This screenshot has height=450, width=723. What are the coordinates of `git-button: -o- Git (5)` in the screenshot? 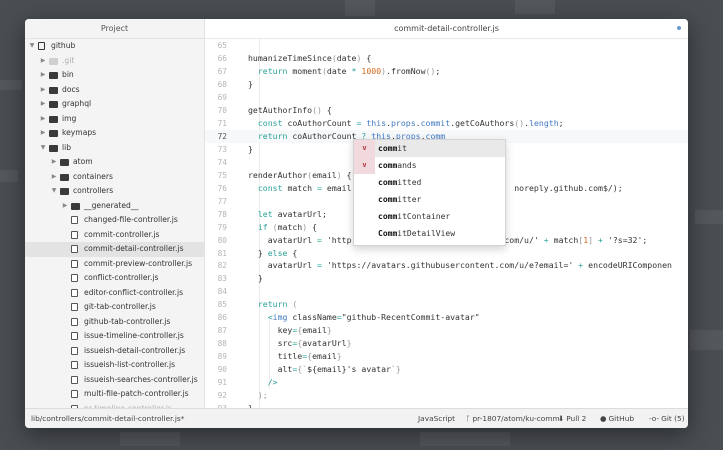 It's located at (667, 418).